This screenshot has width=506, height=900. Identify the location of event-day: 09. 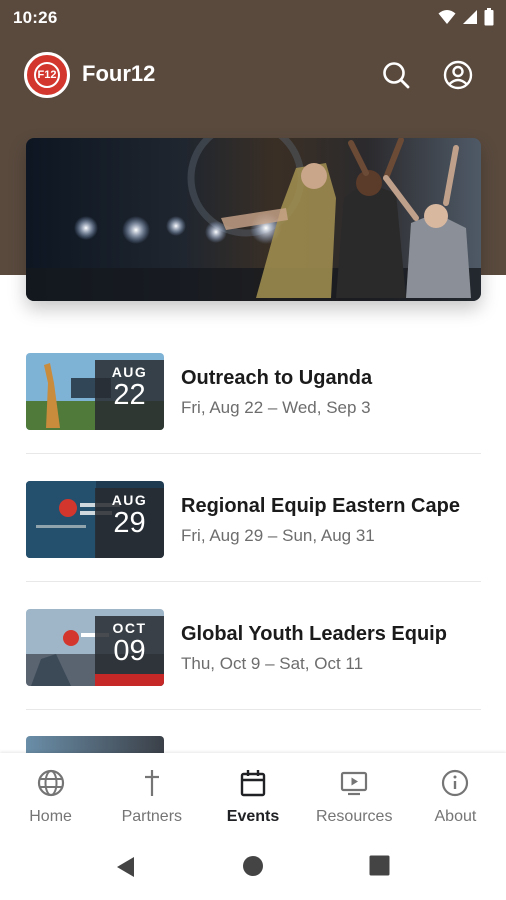
(129, 651).